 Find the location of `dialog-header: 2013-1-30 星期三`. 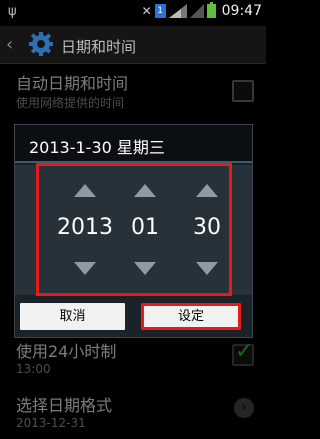

dialog-header: 2013-1-30 星期三 is located at coordinates (133, 144).